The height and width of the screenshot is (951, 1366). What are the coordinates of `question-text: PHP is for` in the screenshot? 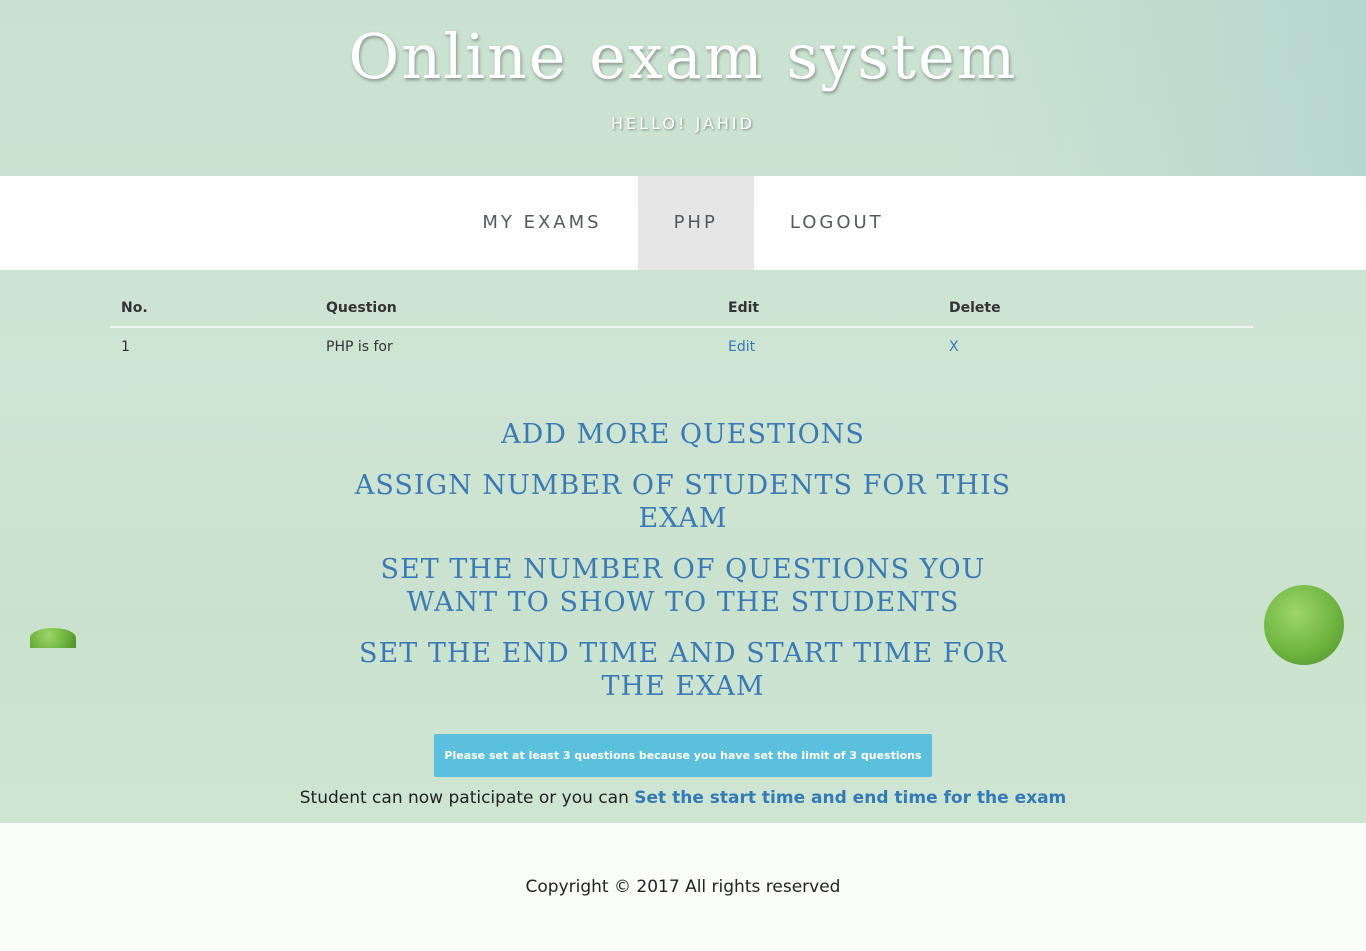 It's located at (359, 347).